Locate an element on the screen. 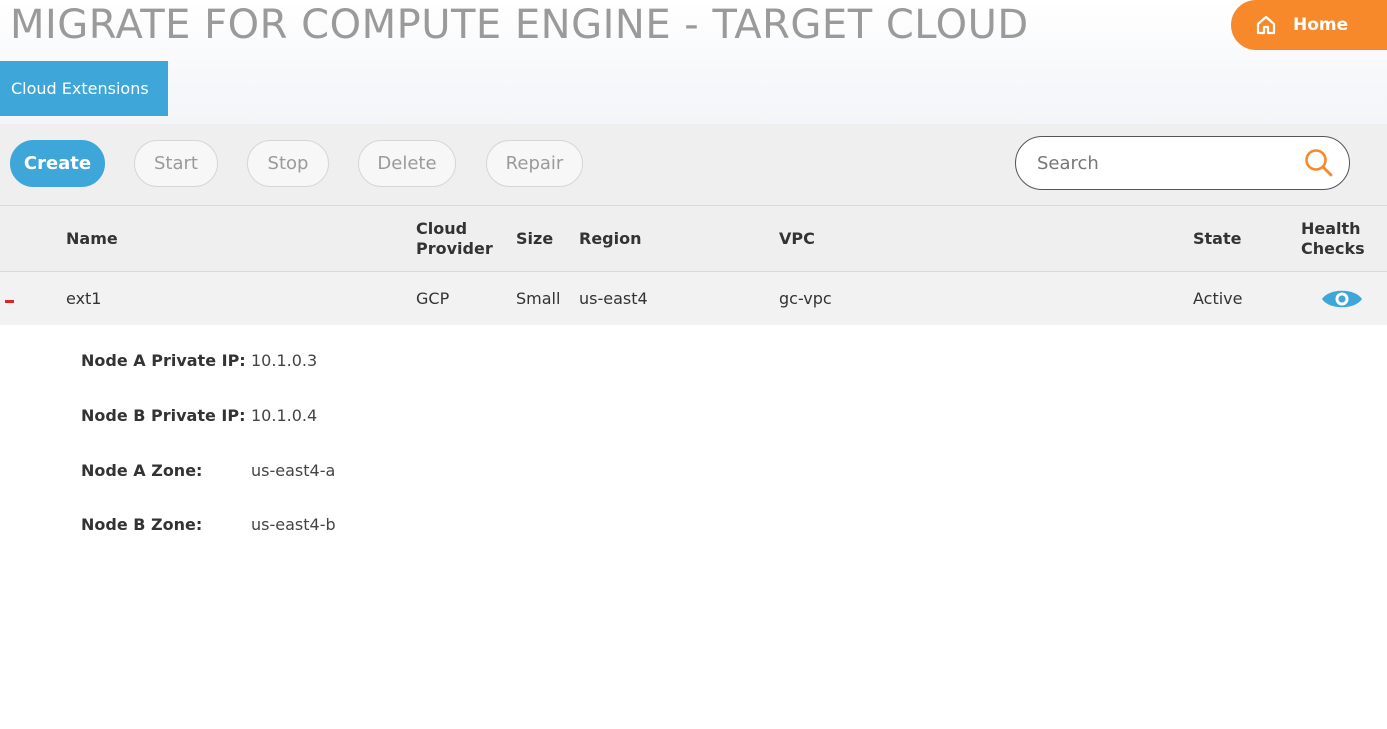 The height and width of the screenshot is (729, 1387). detail-value: us-east4-b is located at coordinates (293, 524).